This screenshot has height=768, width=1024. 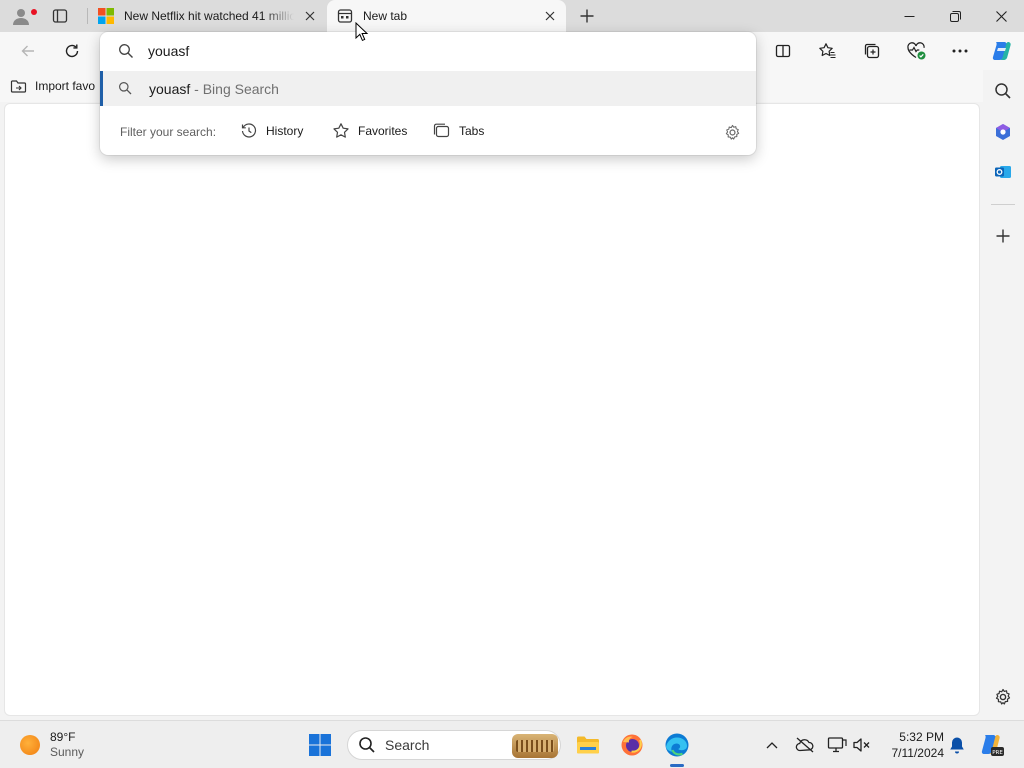 What do you see at coordinates (30, 745) in the screenshot?
I see `sun-icon` at bounding box center [30, 745].